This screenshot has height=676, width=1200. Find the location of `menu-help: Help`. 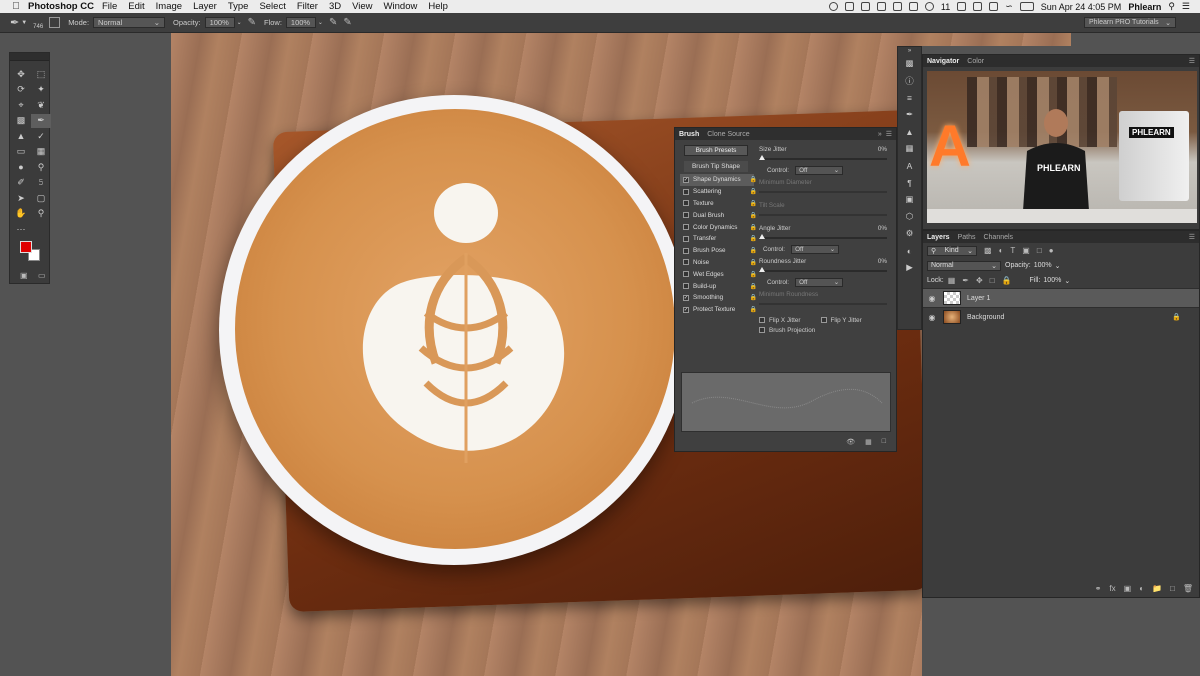

menu-help: Help is located at coordinates (438, 6).